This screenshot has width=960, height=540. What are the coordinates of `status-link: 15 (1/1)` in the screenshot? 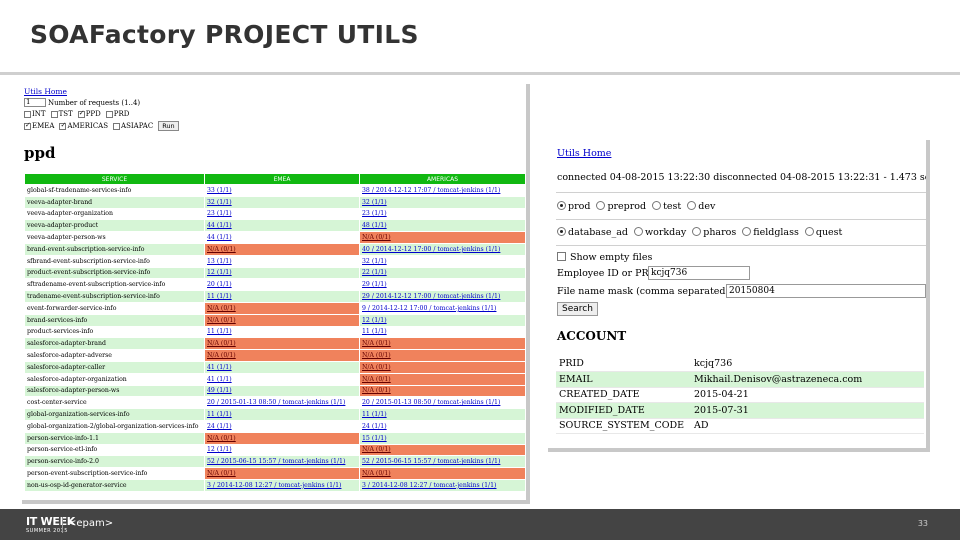 It's located at (374, 438).